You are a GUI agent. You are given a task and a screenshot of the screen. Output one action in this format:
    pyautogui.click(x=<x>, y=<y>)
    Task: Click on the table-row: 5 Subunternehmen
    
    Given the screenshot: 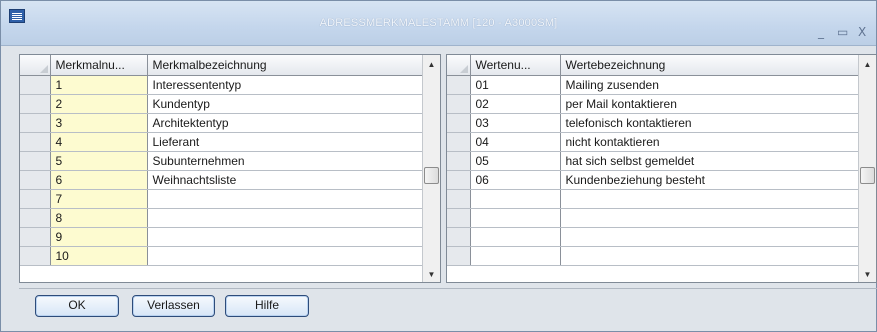 What is the action you would take?
    pyautogui.click(x=222, y=161)
    